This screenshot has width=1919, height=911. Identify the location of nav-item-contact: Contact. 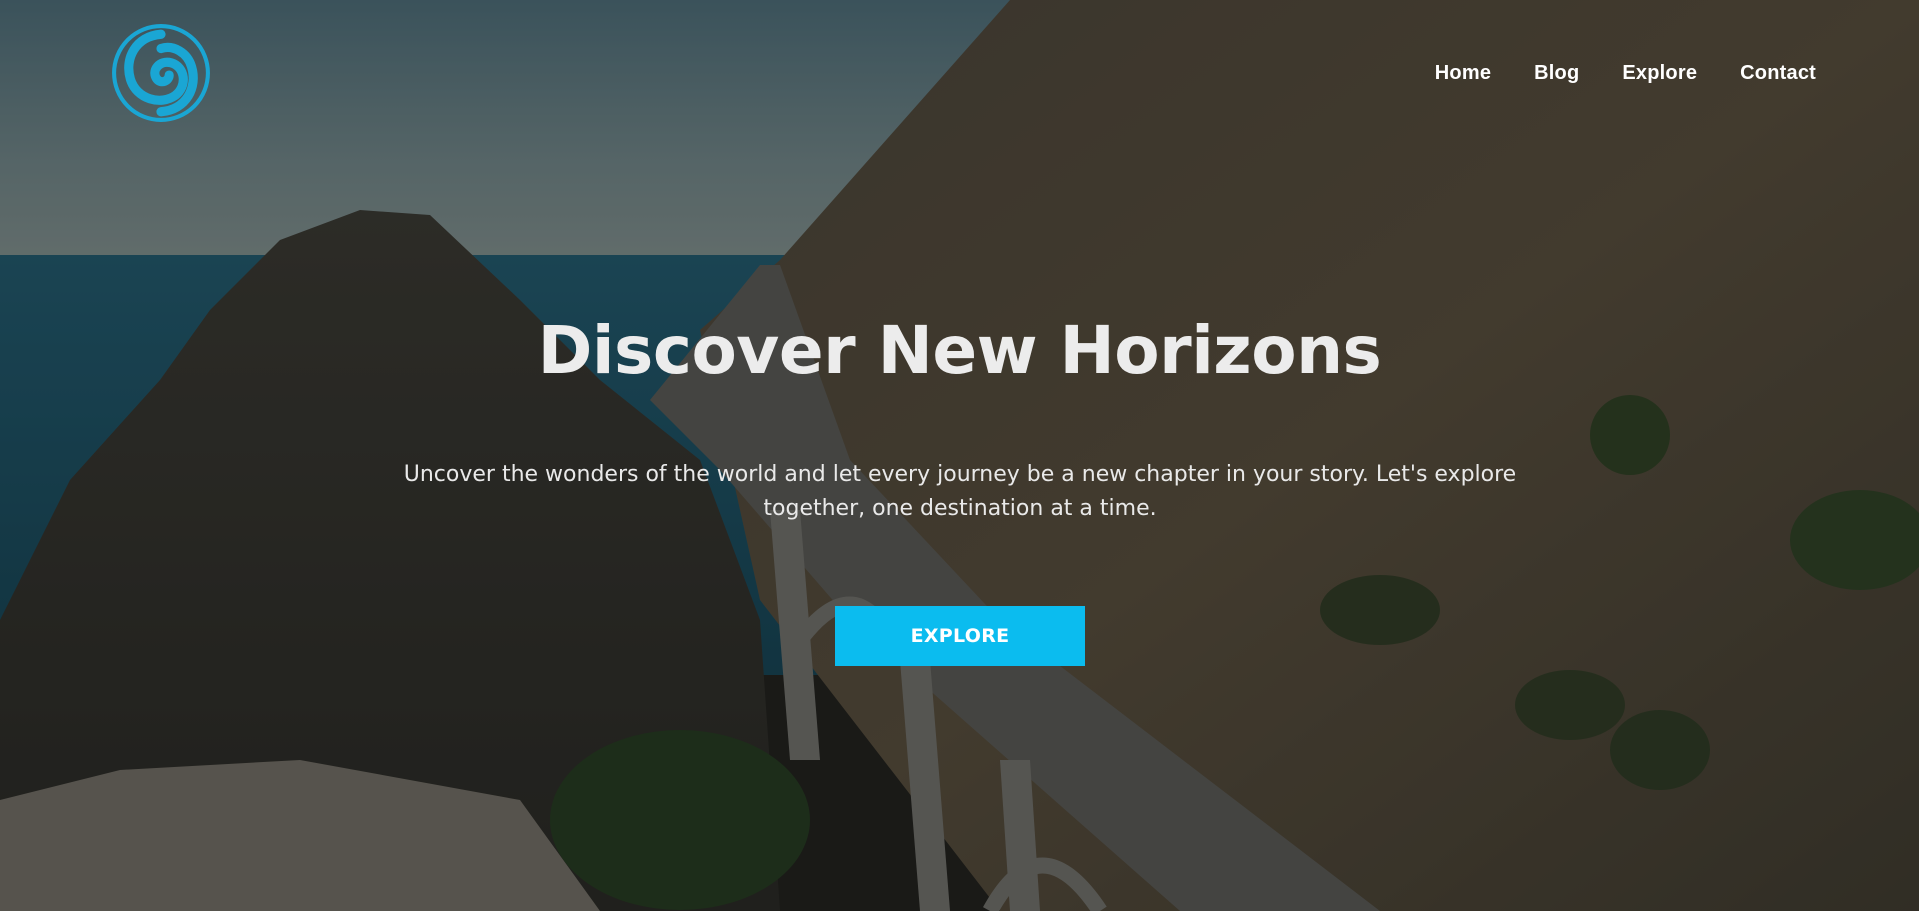
(1778, 73).